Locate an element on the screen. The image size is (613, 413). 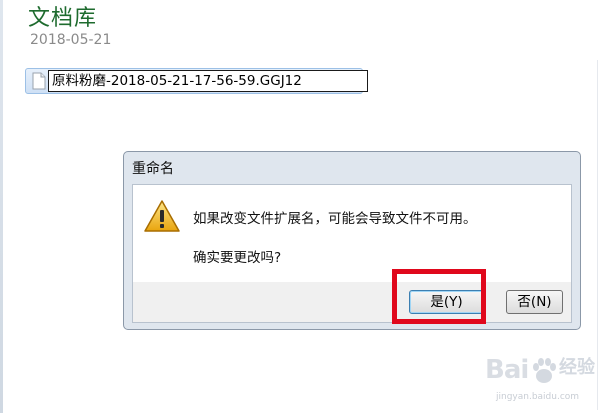
window-left-edge is located at coordinates (1, 206).